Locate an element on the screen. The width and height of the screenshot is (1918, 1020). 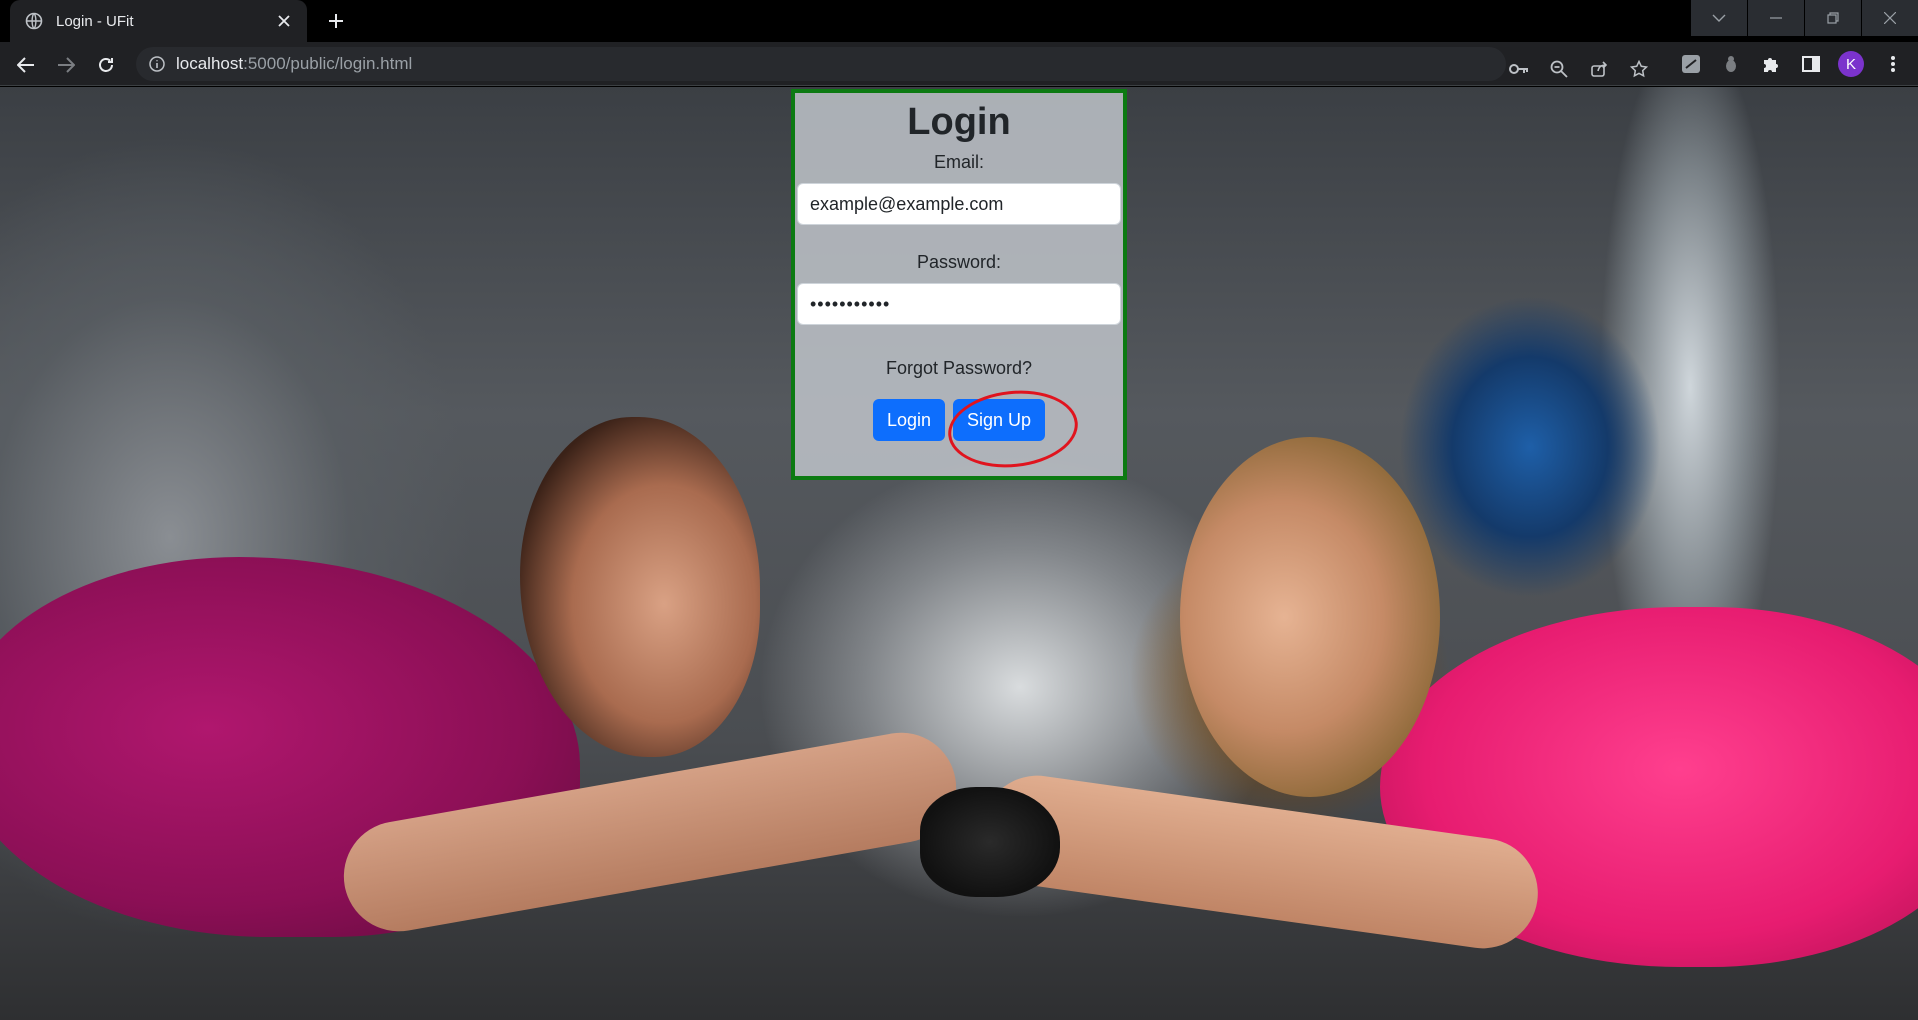
sidebar-icon is located at coordinates (1811, 64).